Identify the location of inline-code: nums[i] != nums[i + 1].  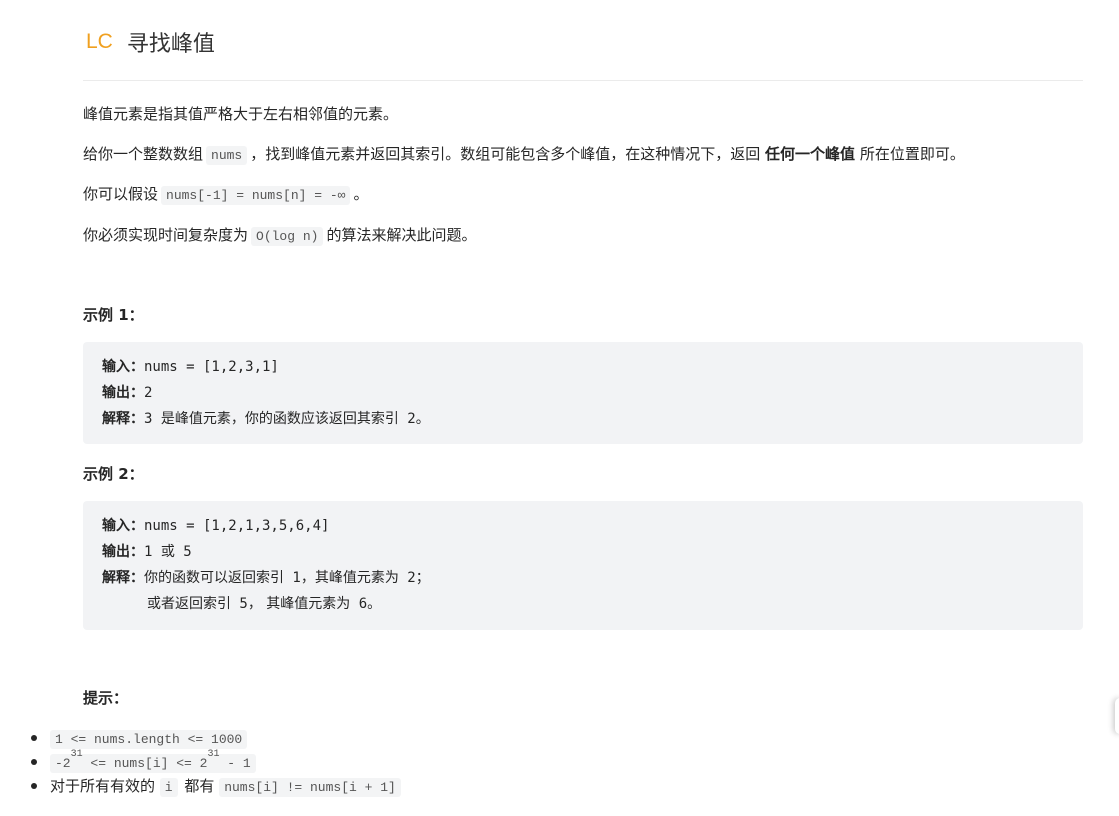
(310, 787).